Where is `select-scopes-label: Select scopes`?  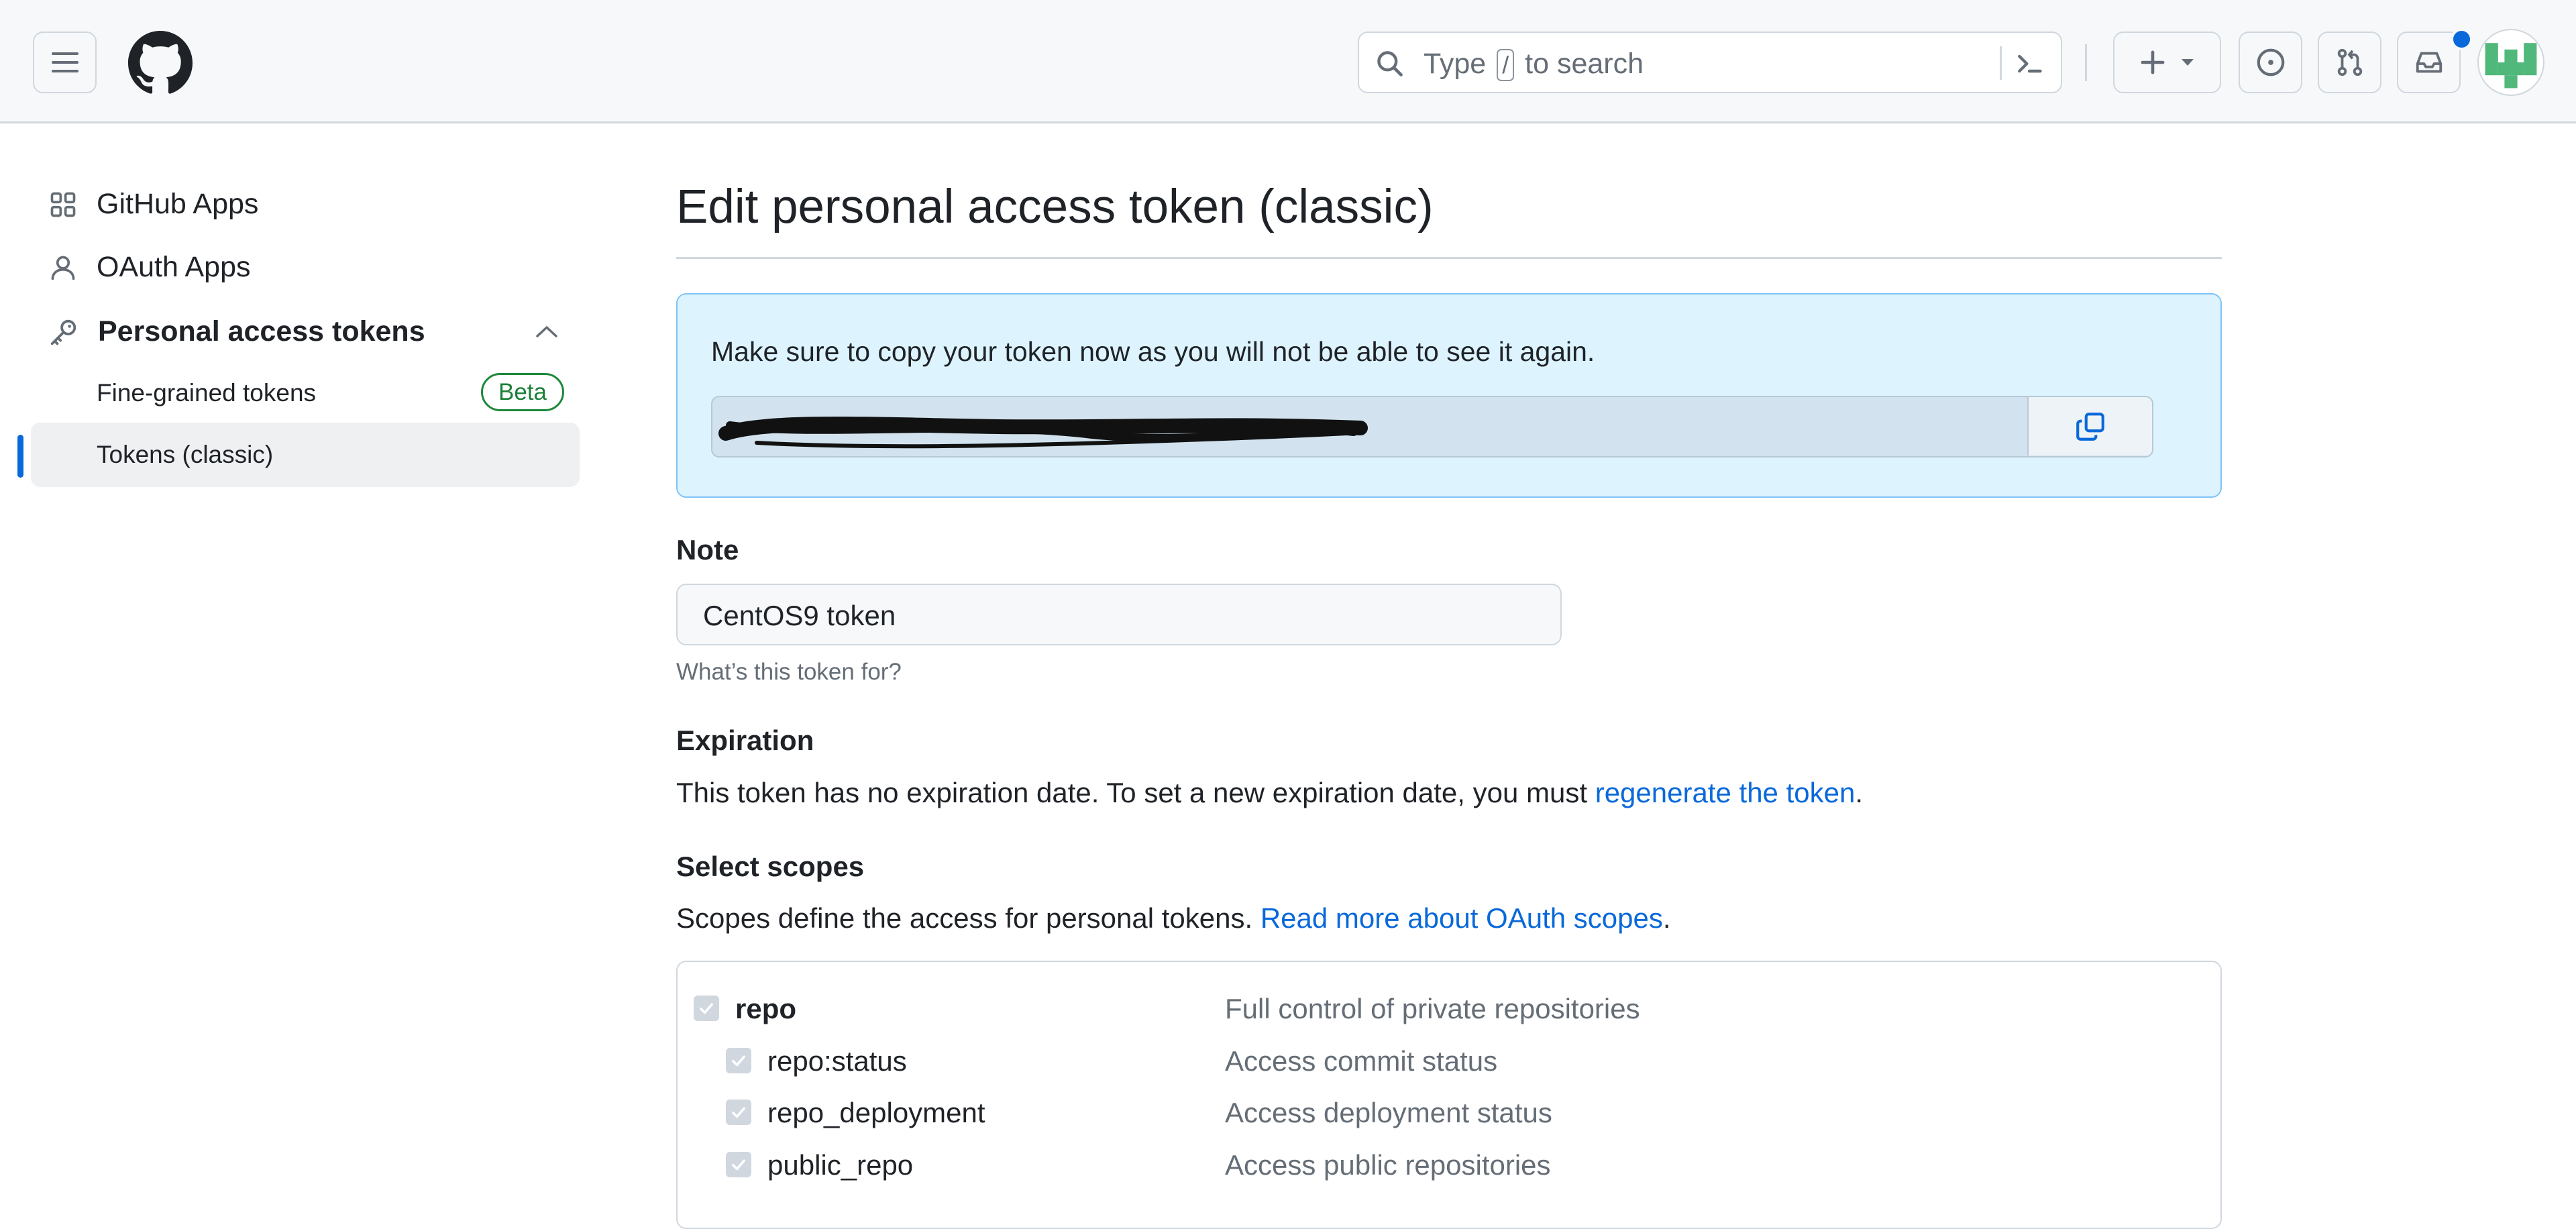
select-scopes-label: Select scopes is located at coordinates (770, 866).